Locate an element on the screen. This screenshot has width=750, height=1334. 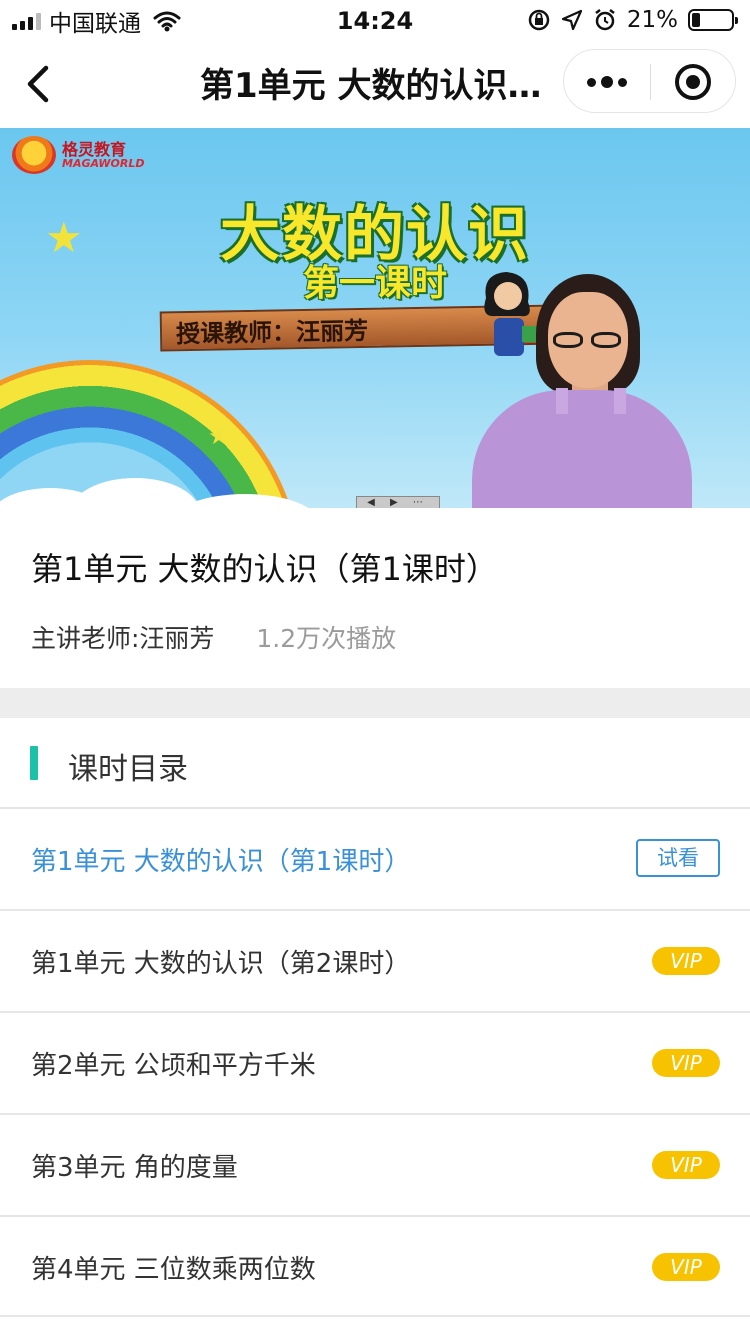
status-right: 21% is located at coordinates (632, 20).